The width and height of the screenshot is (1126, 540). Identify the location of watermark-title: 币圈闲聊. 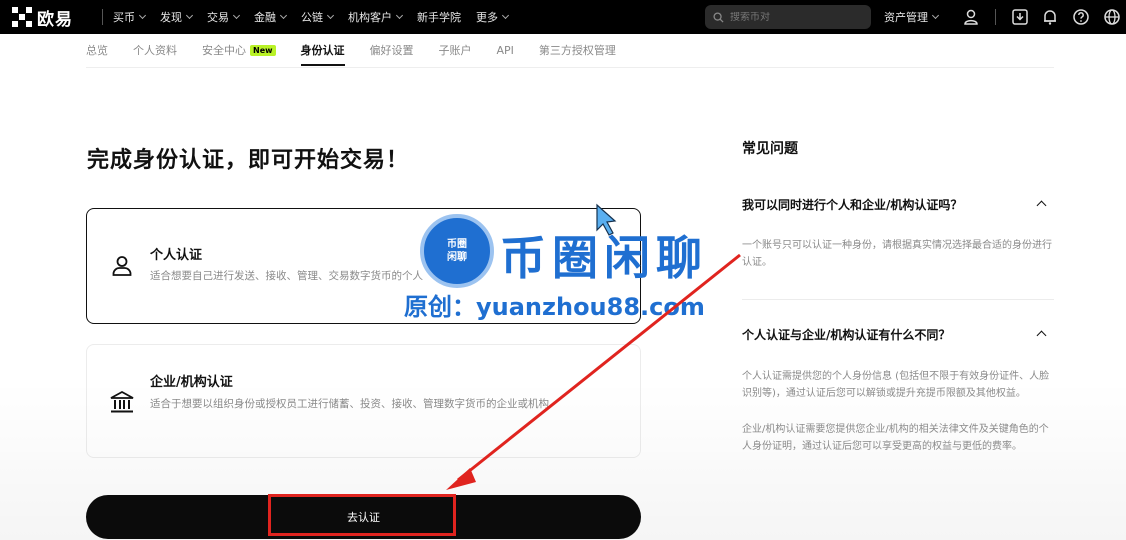
(604, 258).